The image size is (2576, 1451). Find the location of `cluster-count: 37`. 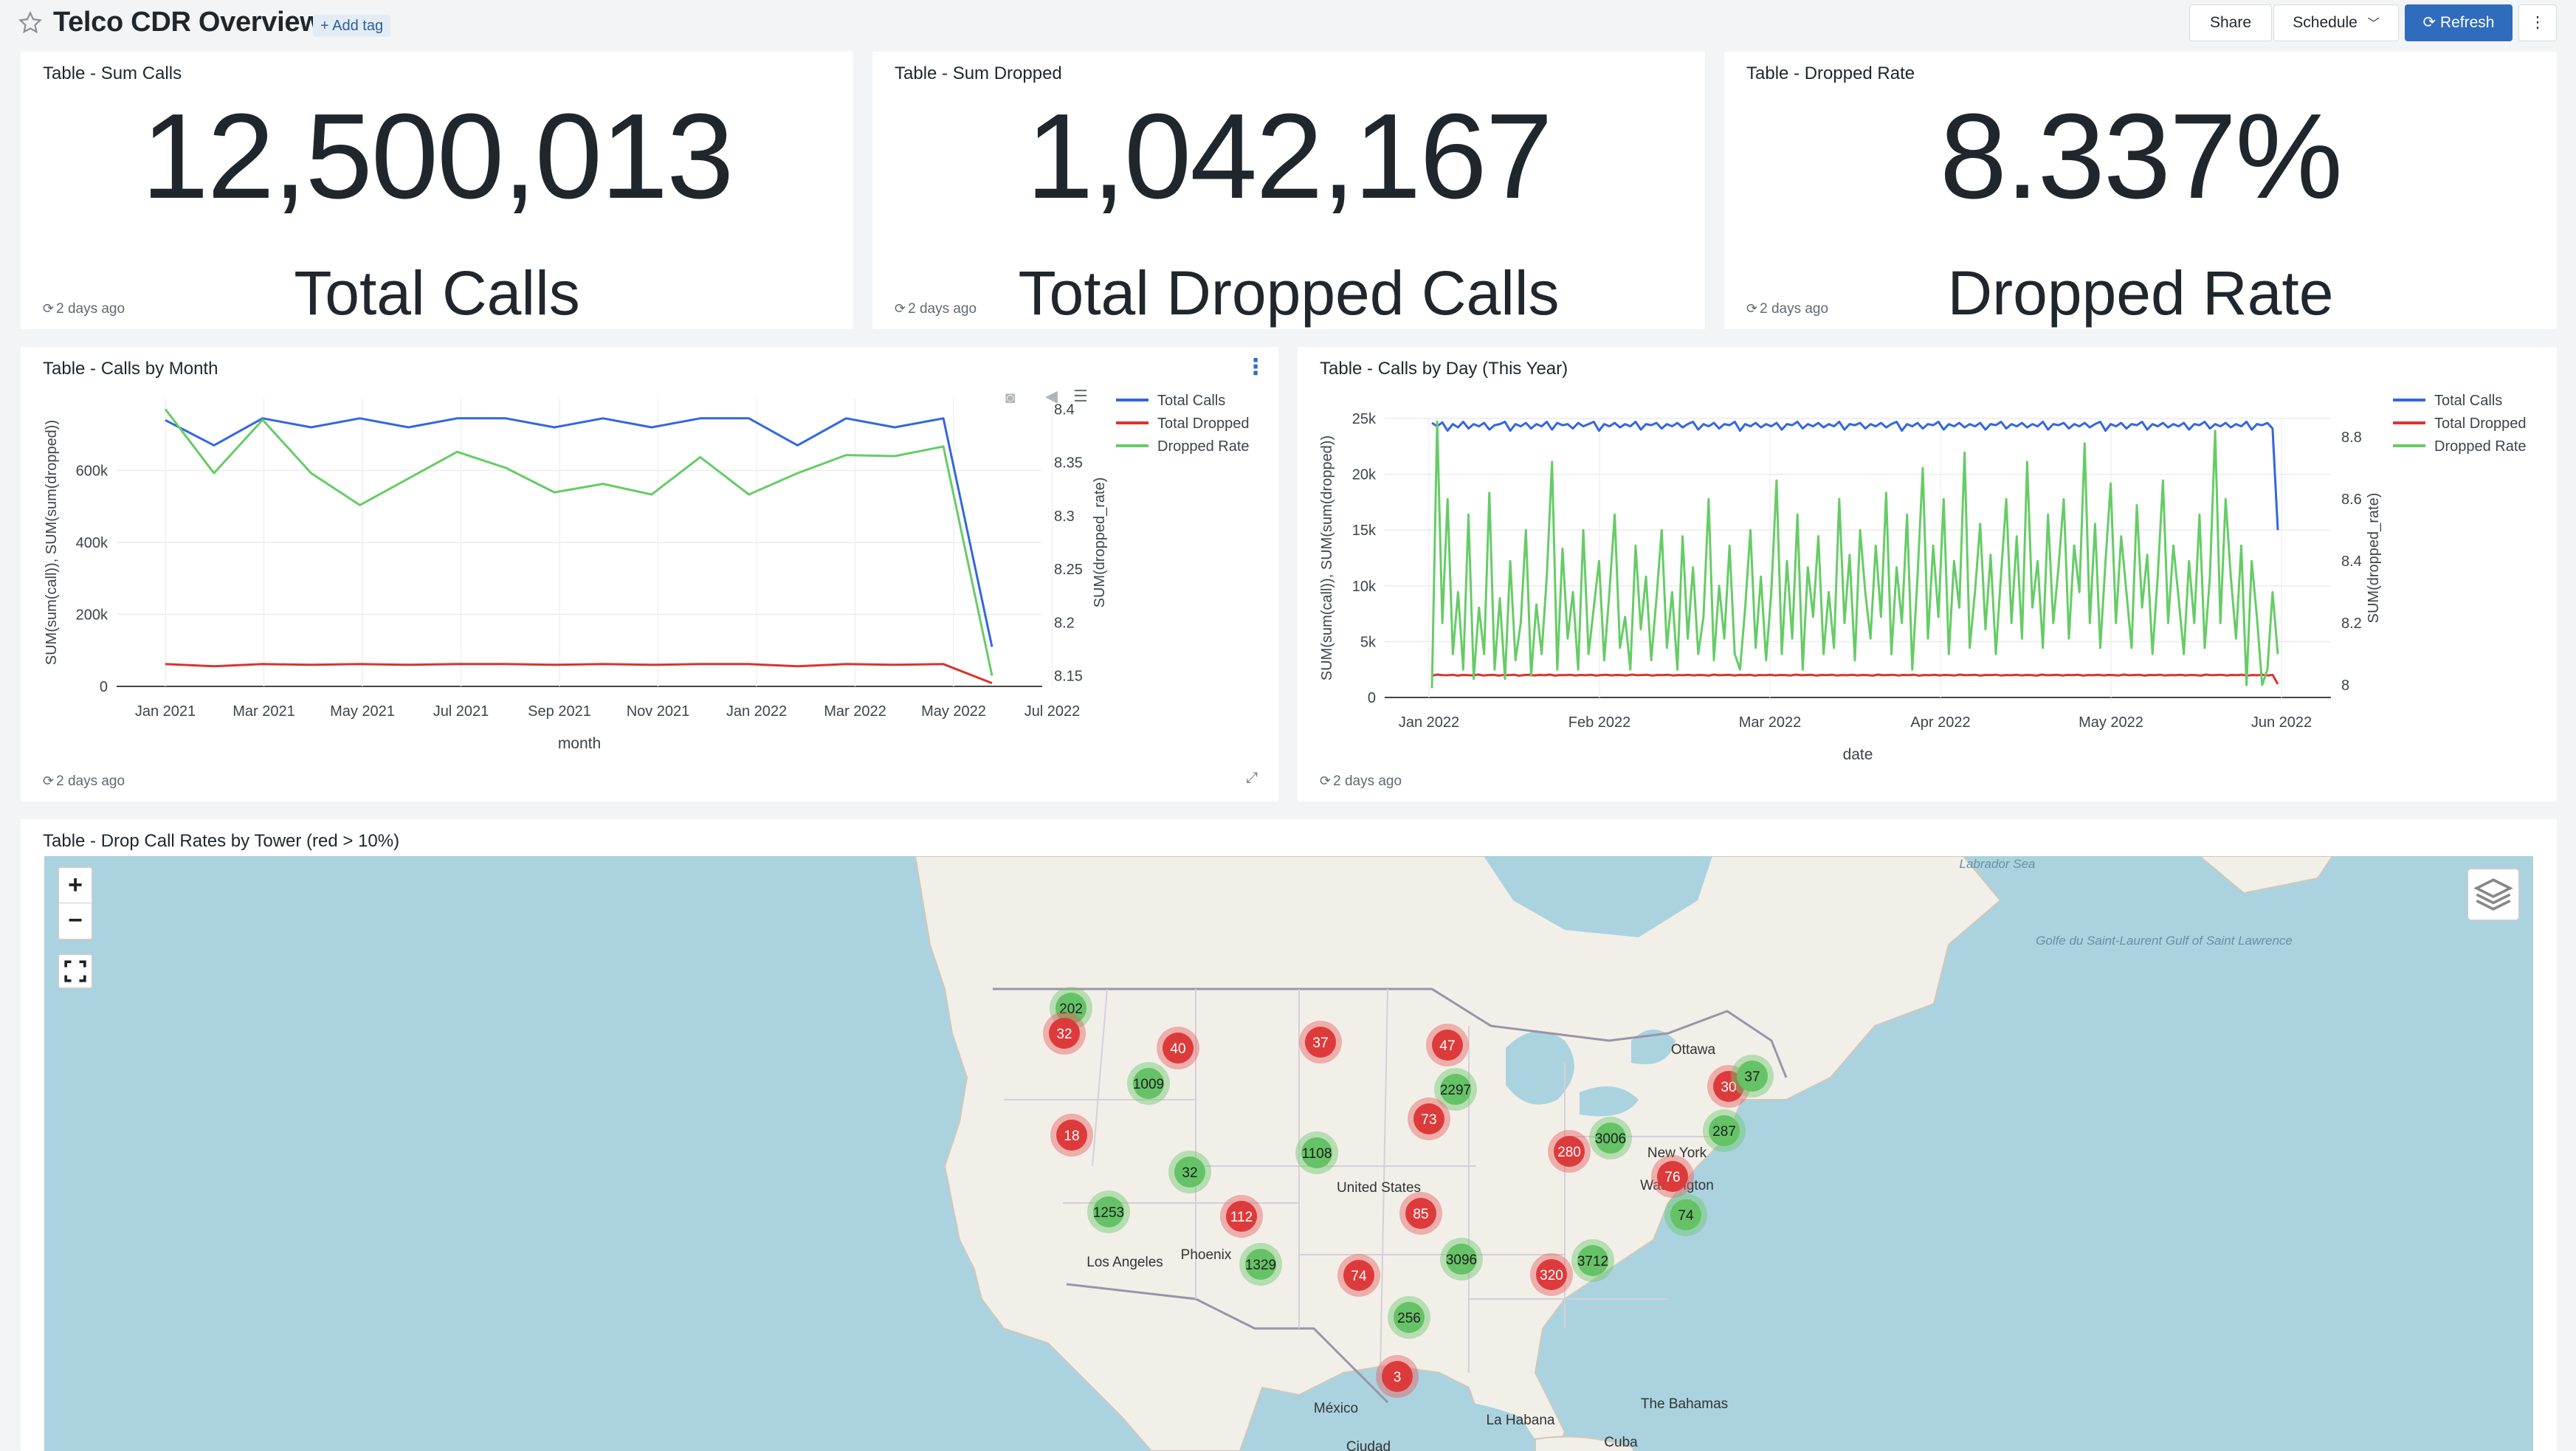

cluster-count: 37 is located at coordinates (1320, 1043).